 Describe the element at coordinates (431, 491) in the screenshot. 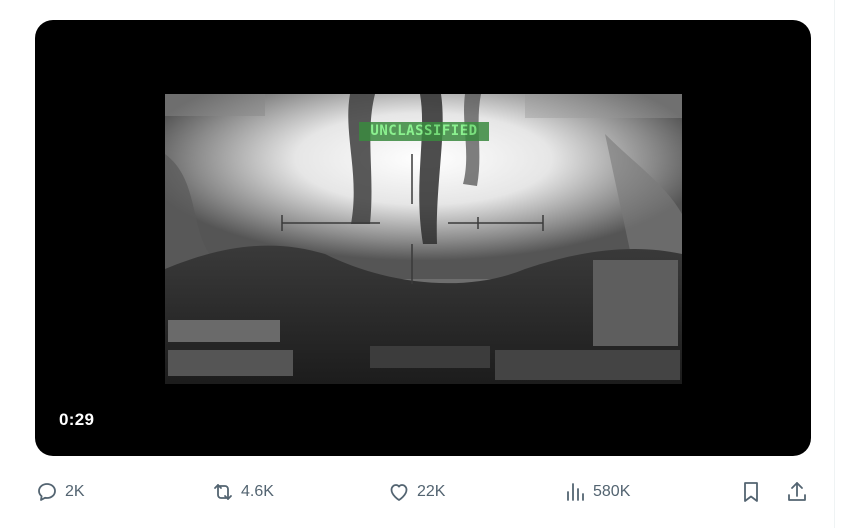

I see `like-count: 22K` at that location.